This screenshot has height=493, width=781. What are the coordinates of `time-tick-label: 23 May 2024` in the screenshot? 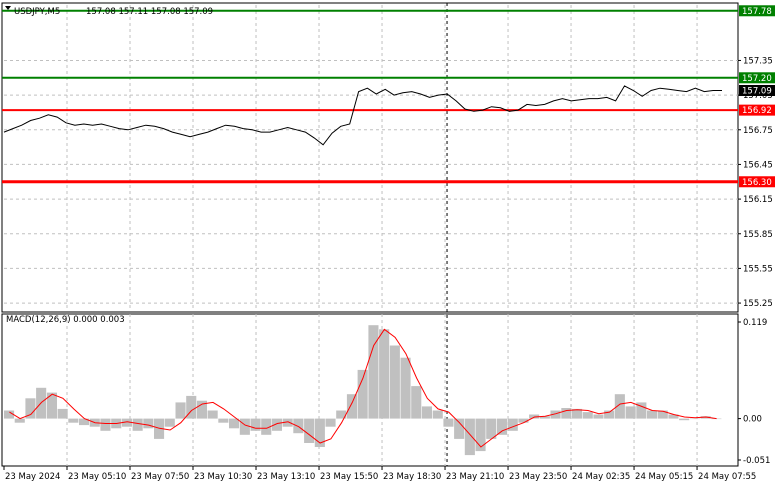 It's located at (32, 477).